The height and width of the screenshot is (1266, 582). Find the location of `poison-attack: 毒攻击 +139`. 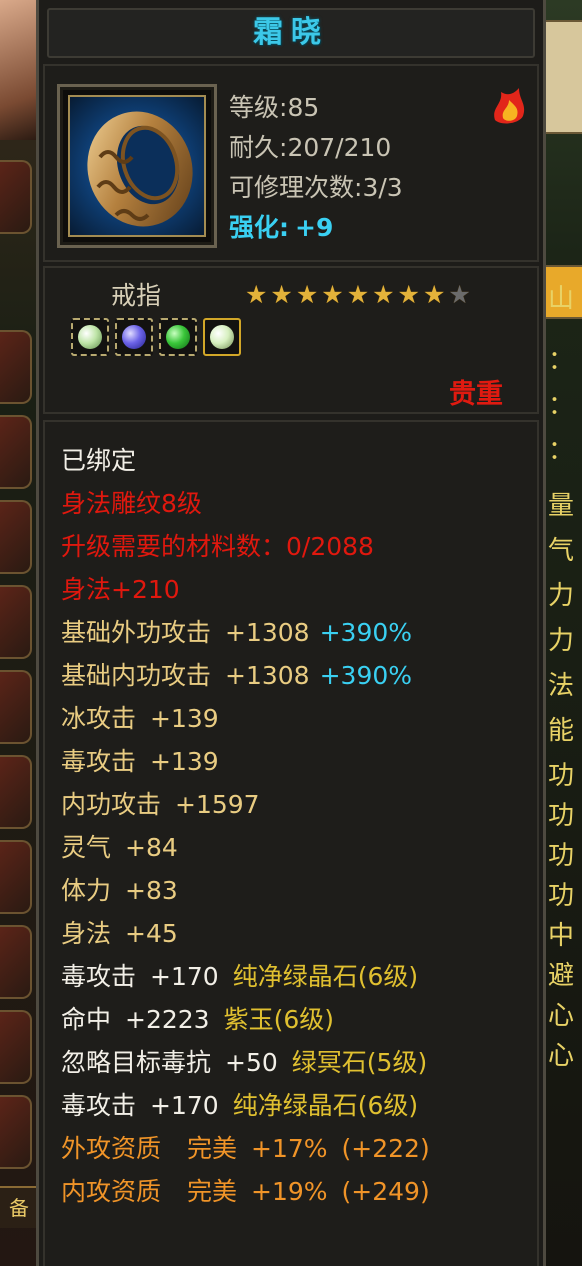

poison-attack: 毒攻击 +139 is located at coordinates (140, 761).